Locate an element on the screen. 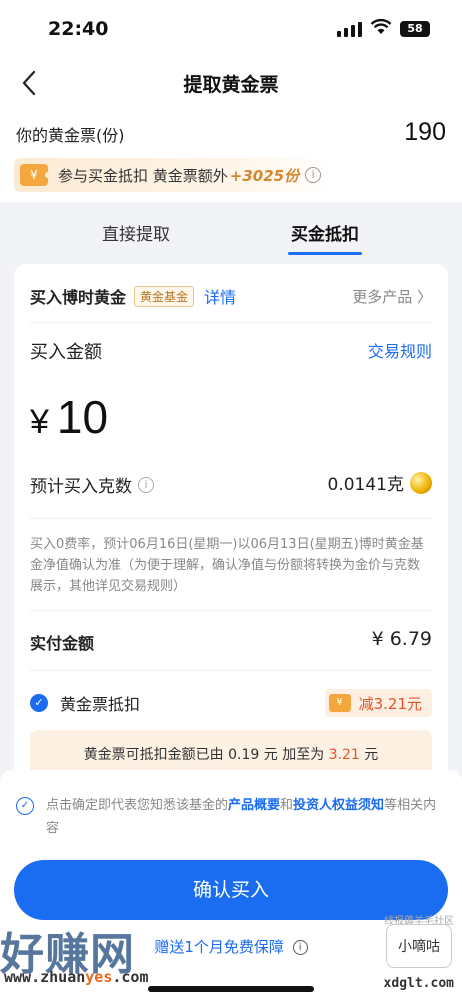 Image resolution: width=462 pixels, height=1000 pixels. amount-input: ¥10 is located at coordinates (69, 417).